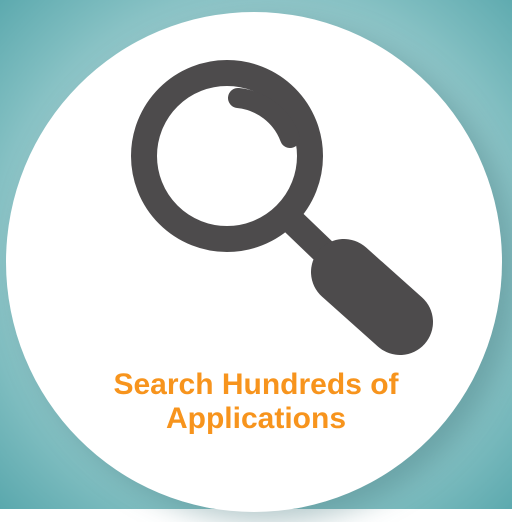 The height and width of the screenshot is (522, 512). I want to click on caption-line-2: Applications, so click(255, 418).